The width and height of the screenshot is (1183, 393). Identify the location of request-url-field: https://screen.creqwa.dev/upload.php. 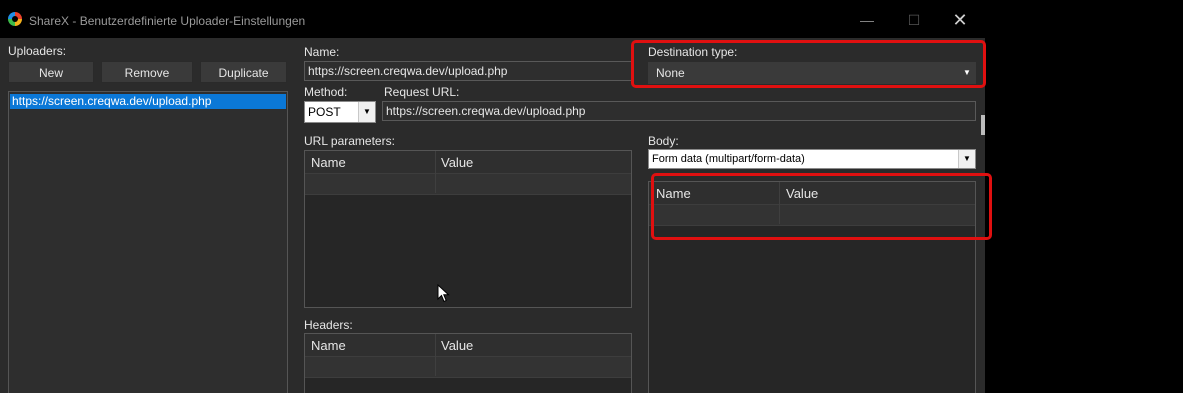
(679, 111).